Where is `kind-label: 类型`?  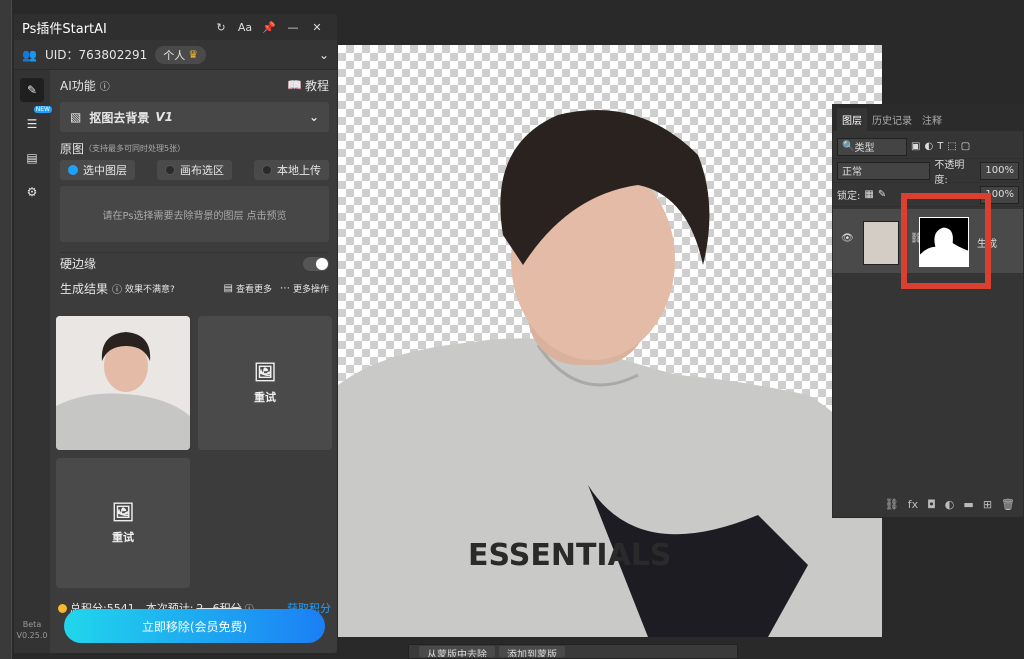
kind-label: 类型 is located at coordinates (864, 148).